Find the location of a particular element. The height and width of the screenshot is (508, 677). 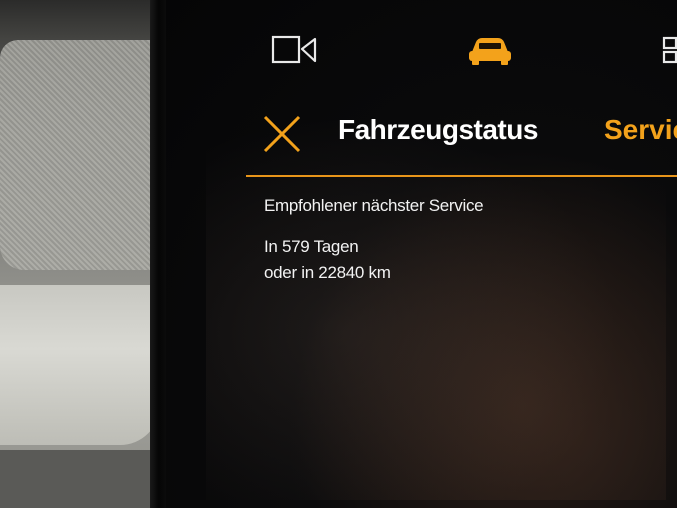

door-panel is located at coordinates (80, 365).